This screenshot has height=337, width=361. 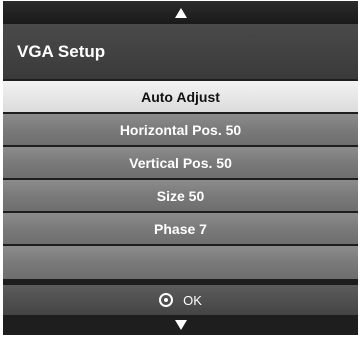 What do you see at coordinates (180, 162) in the screenshot?
I see `menu-item-vertical-pos: Vertical Pos. 50` at bounding box center [180, 162].